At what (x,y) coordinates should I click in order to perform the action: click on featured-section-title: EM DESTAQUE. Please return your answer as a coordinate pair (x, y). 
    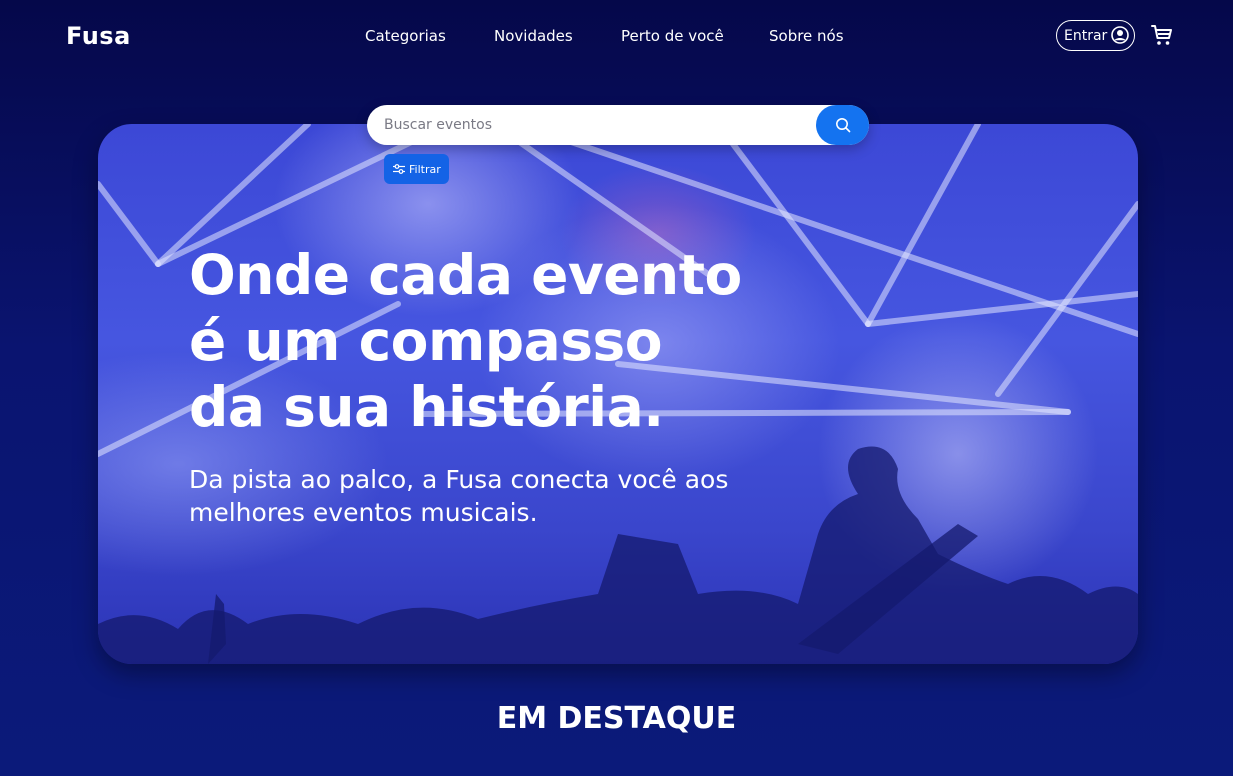
    Looking at the image, I should click on (616, 718).